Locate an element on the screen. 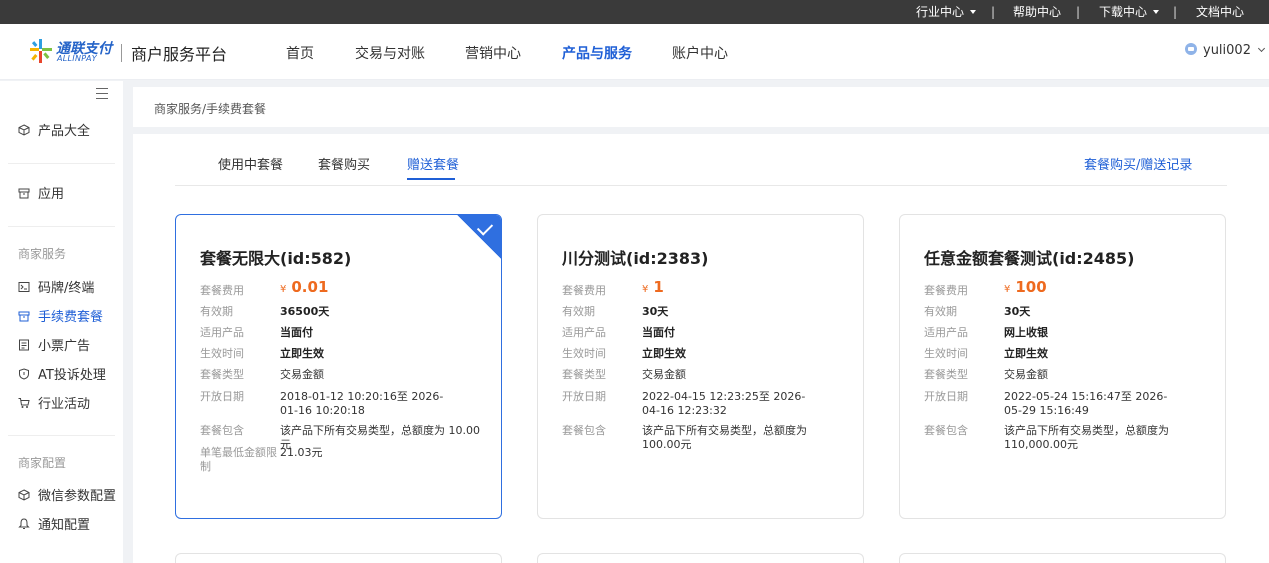 The image size is (1269, 563). tab-gift: 赠送套餐 is located at coordinates (433, 163).